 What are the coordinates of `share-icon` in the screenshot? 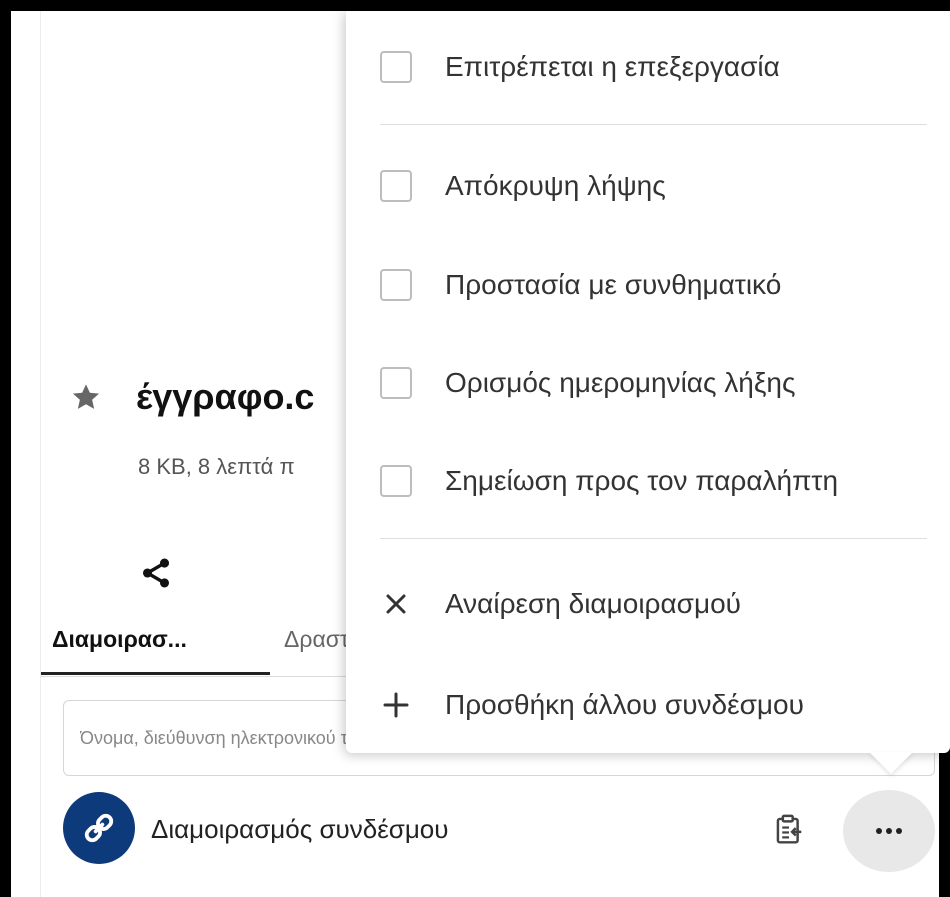 It's located at (156, 573).